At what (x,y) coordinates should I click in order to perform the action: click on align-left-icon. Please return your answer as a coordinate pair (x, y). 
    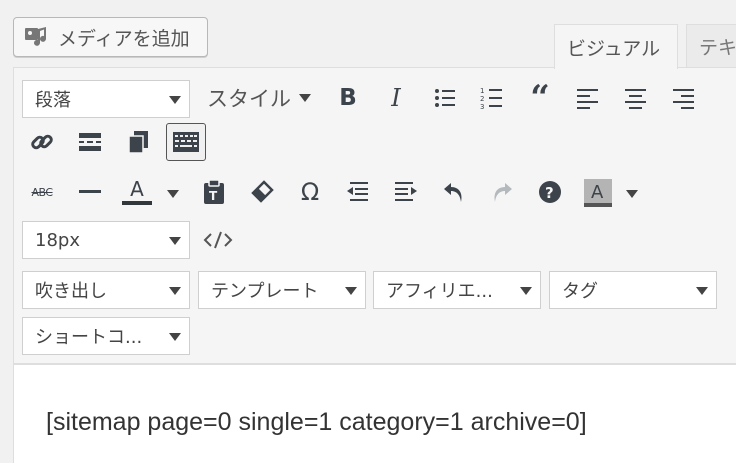
    Looking at the image, I should click on (588, 98).